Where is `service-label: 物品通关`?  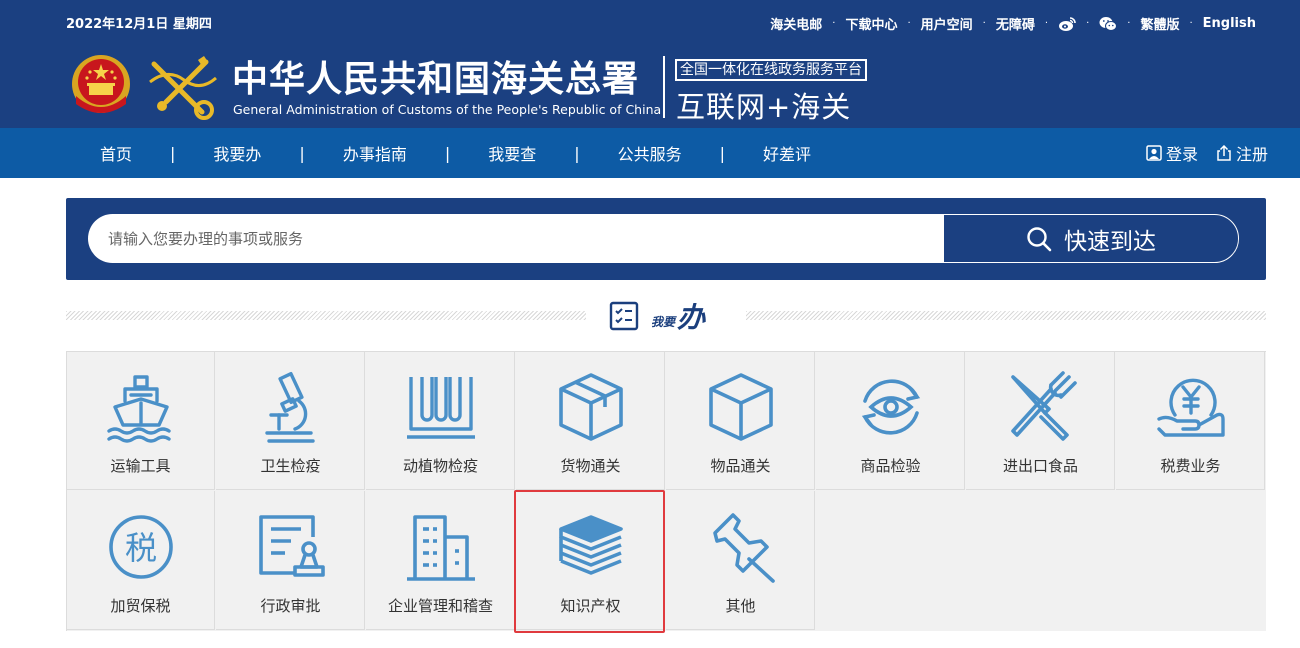
service-label: 物品通关 is located at coordinates (740, 466).